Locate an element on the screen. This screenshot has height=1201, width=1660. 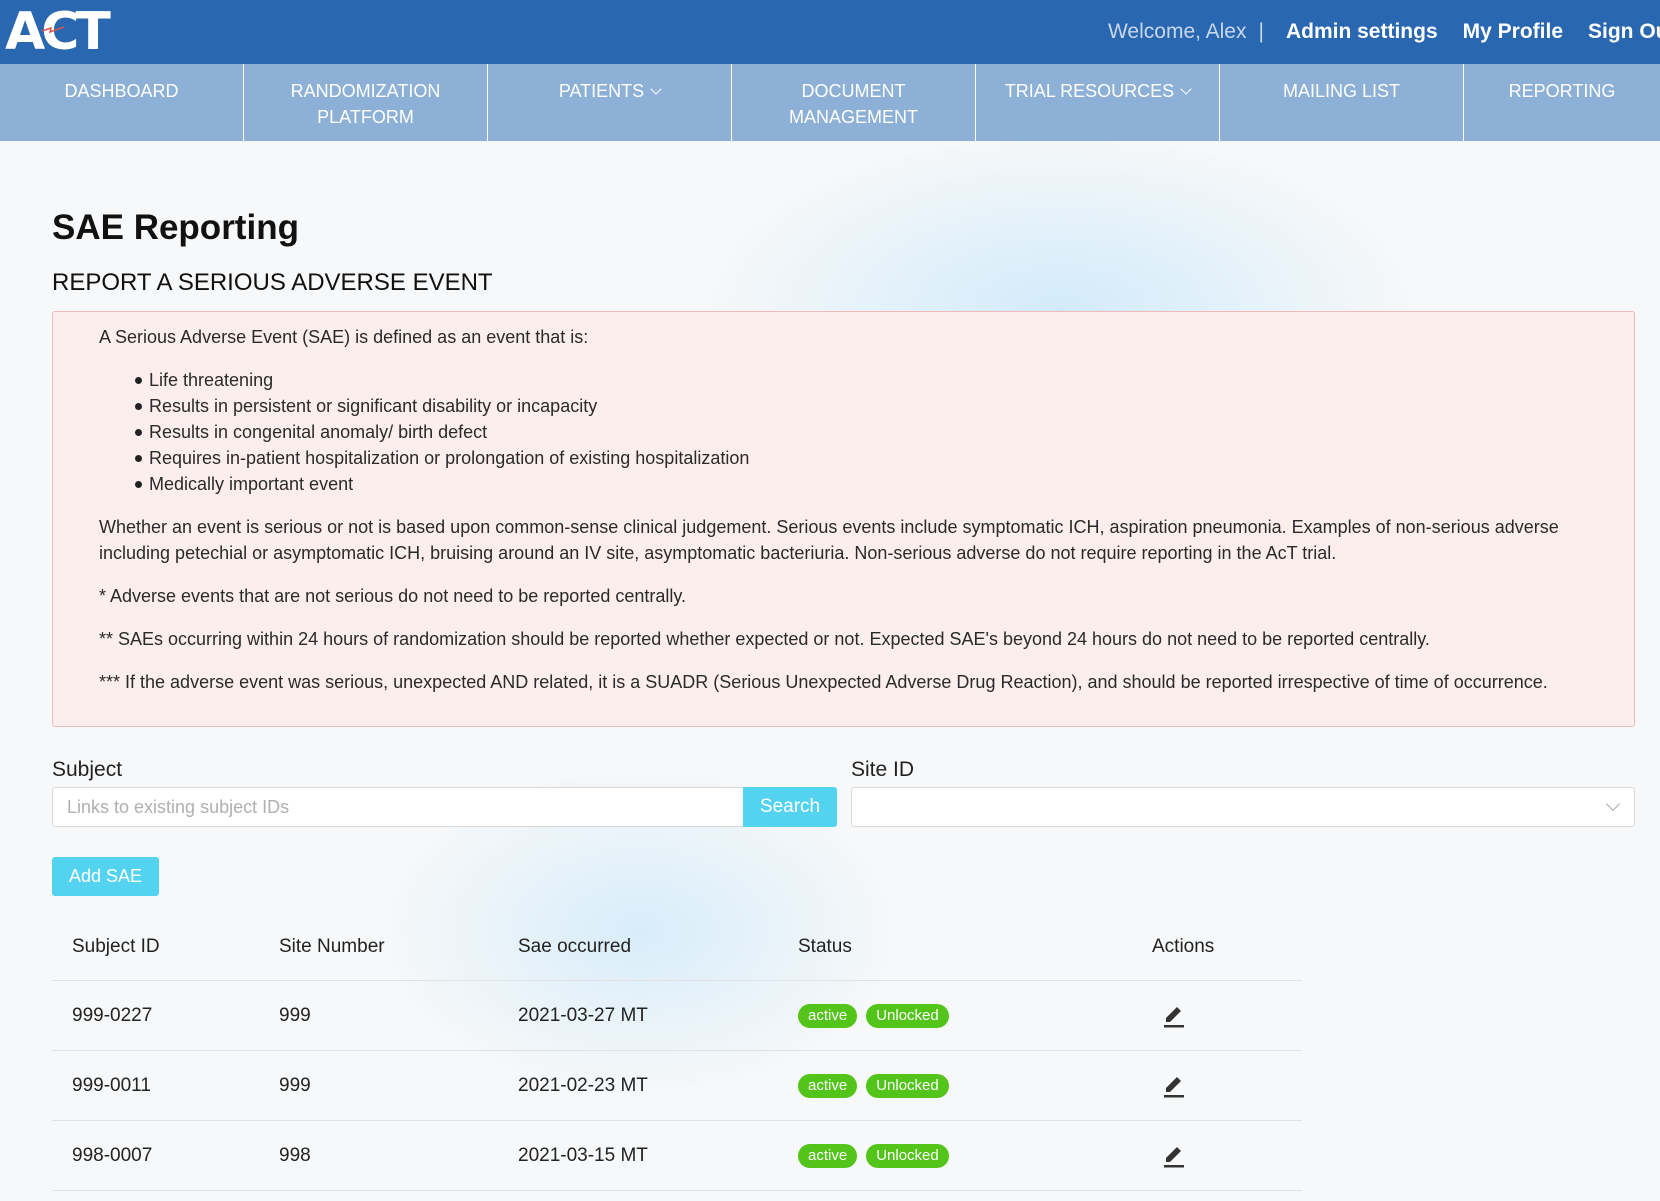
nav-label-line2: PLATFORM is located at coordinates (365, 117).